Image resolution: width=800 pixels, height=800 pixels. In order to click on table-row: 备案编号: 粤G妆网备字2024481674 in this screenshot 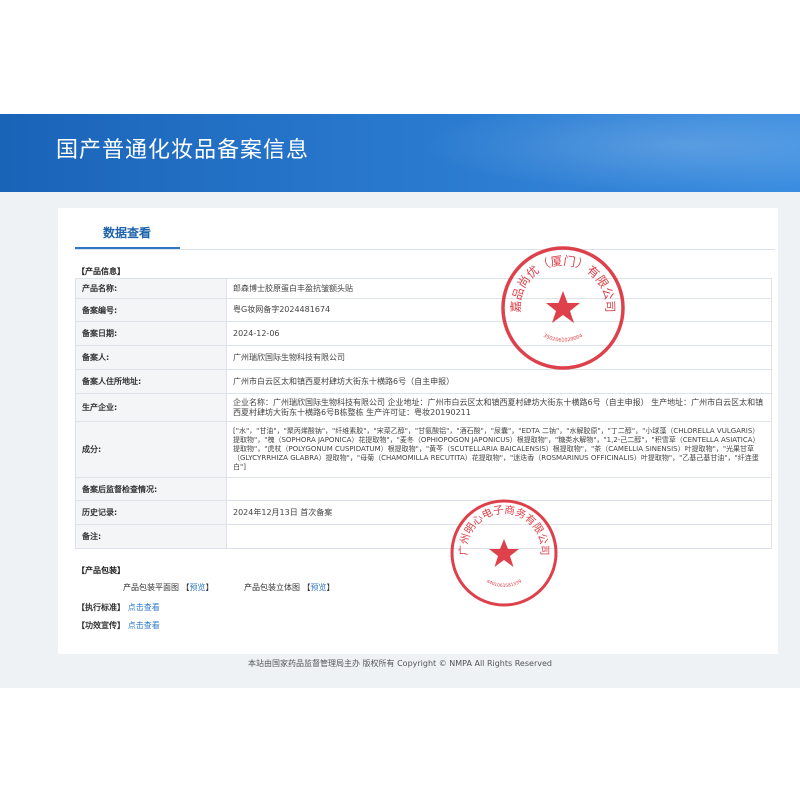, I will do `click(423, 310)`.